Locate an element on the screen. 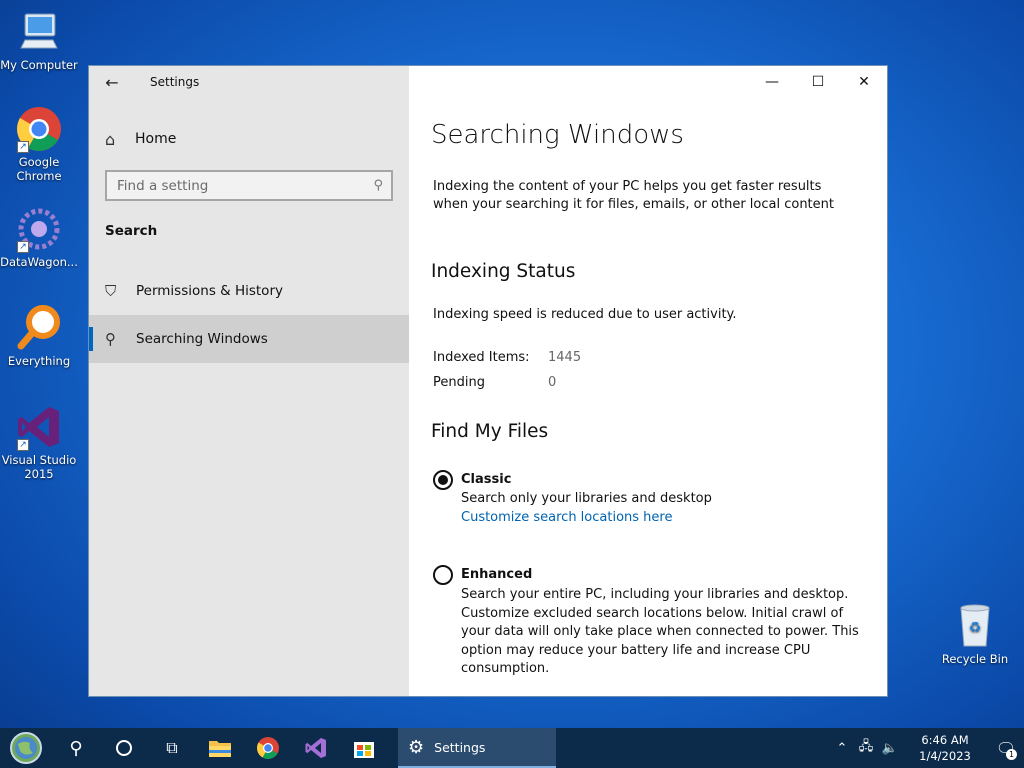  clock-date: 1/4/2023 is located at coordinates (945, 756).